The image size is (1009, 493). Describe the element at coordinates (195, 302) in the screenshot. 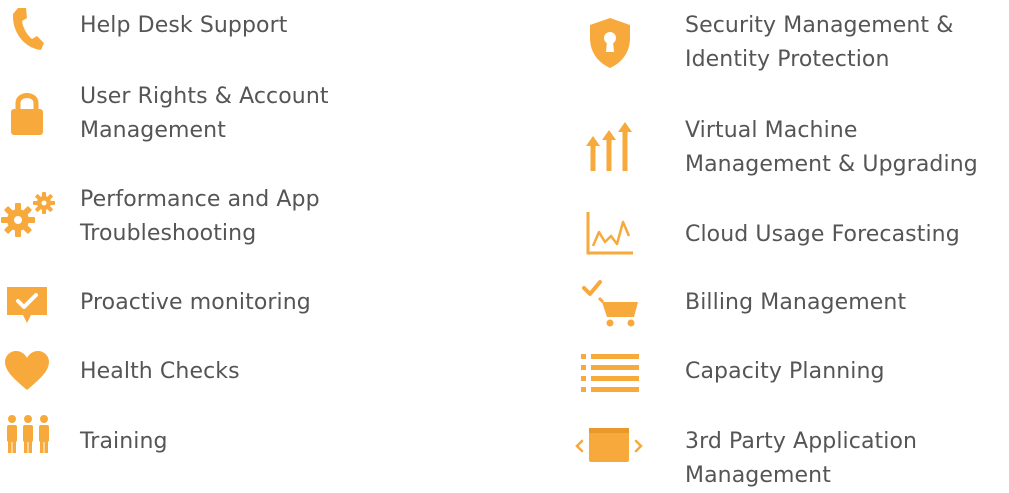

I see `label-line: Proactive monitoring` at that location.